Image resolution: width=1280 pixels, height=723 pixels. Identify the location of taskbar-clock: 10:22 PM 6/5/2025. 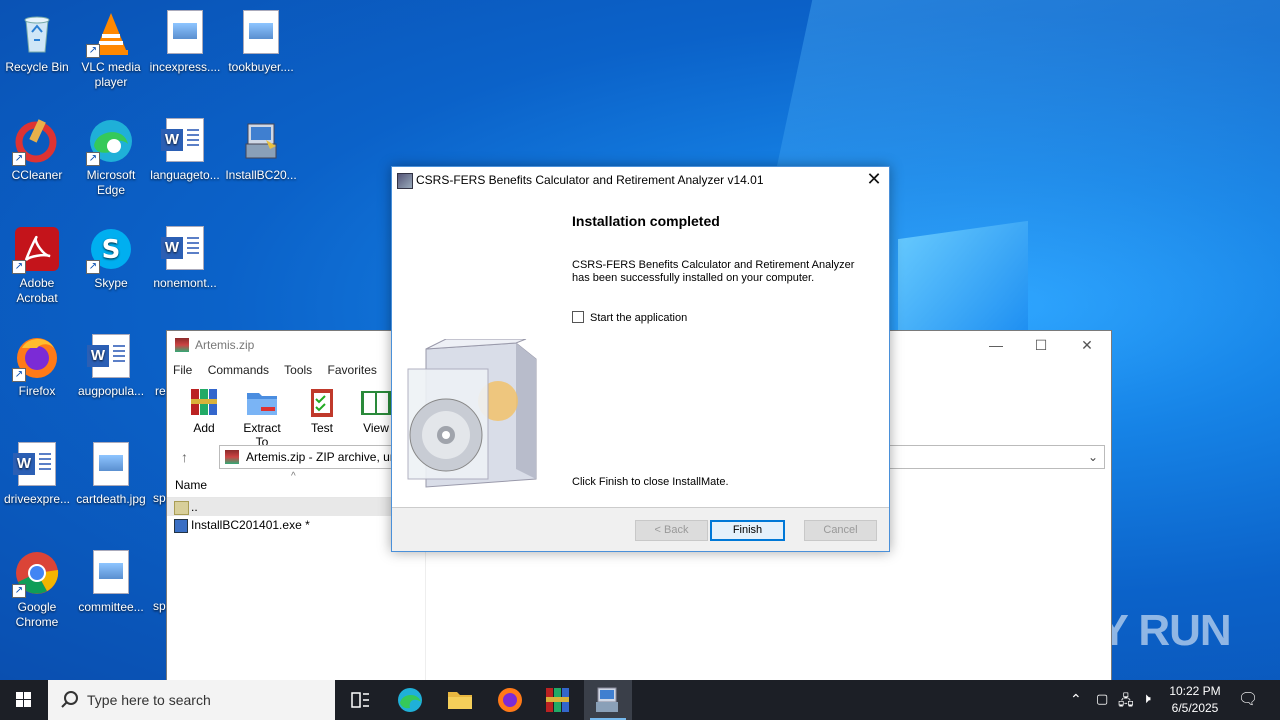
(1195, 700).